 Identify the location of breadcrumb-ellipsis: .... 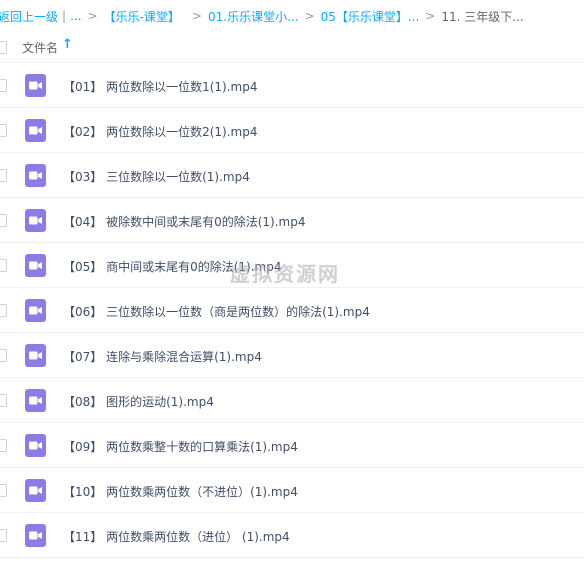
(75, 16).